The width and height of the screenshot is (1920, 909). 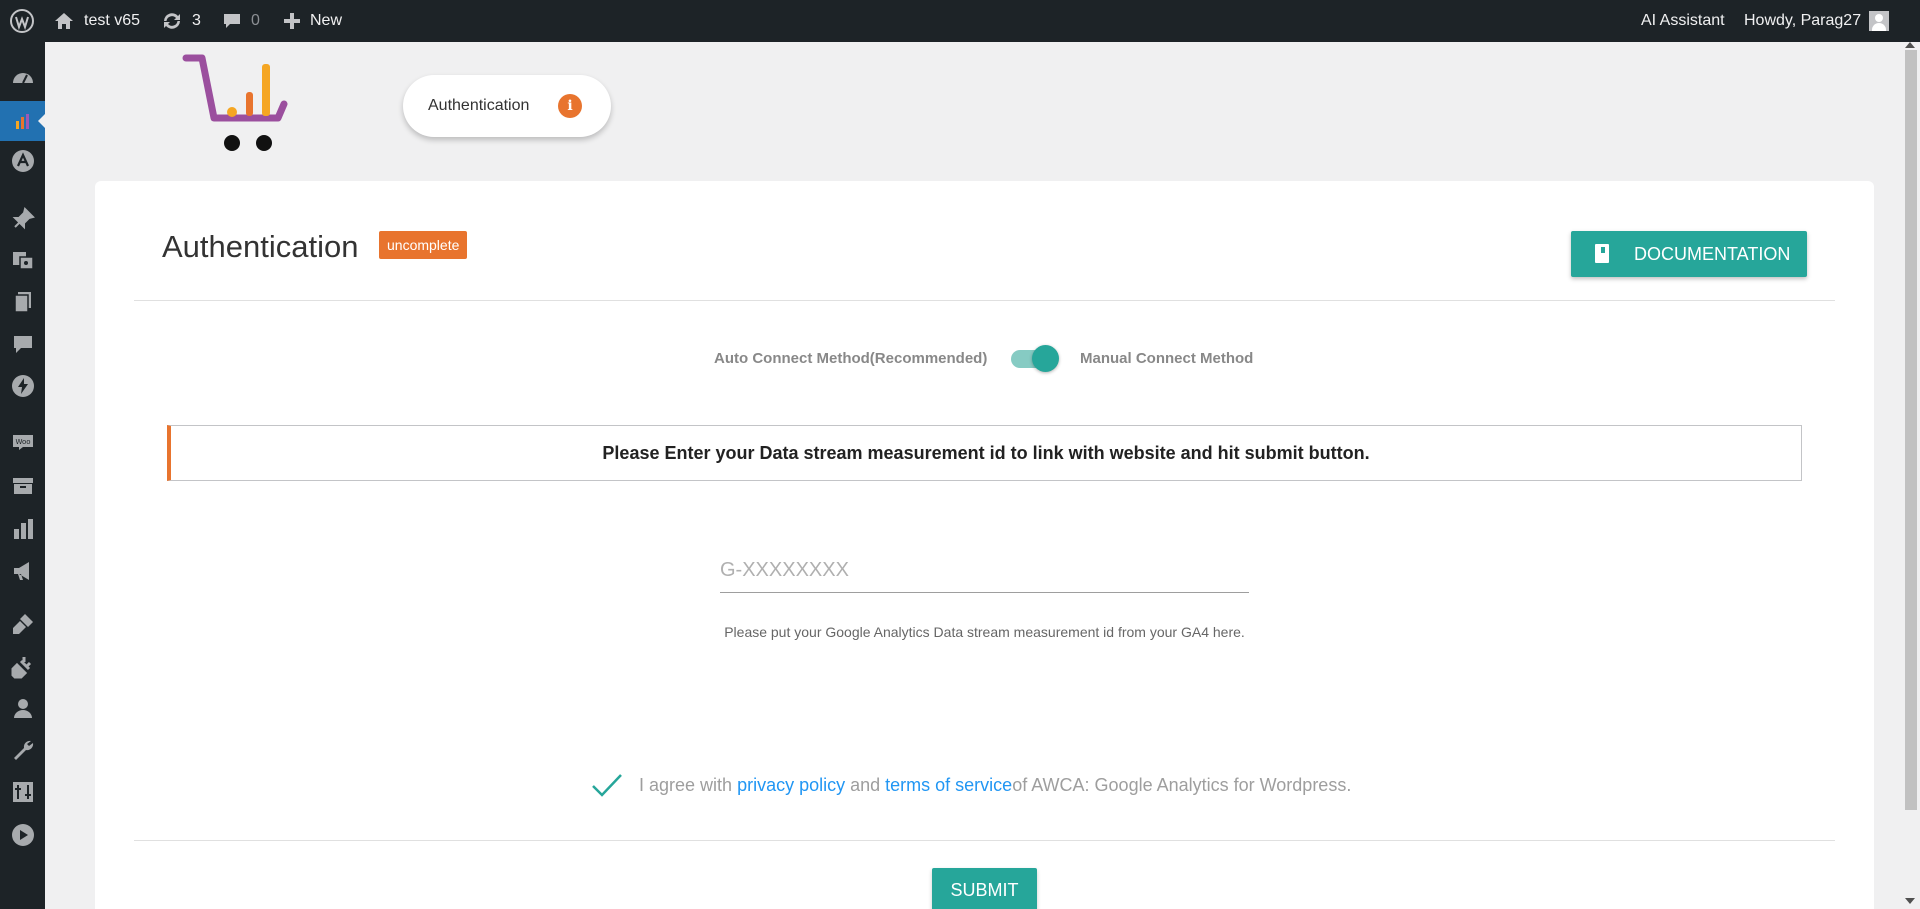 What do you see at coordinates (22, 386) in the screenshot?
I see `bolt-icon` at bounding box center [22, 386].